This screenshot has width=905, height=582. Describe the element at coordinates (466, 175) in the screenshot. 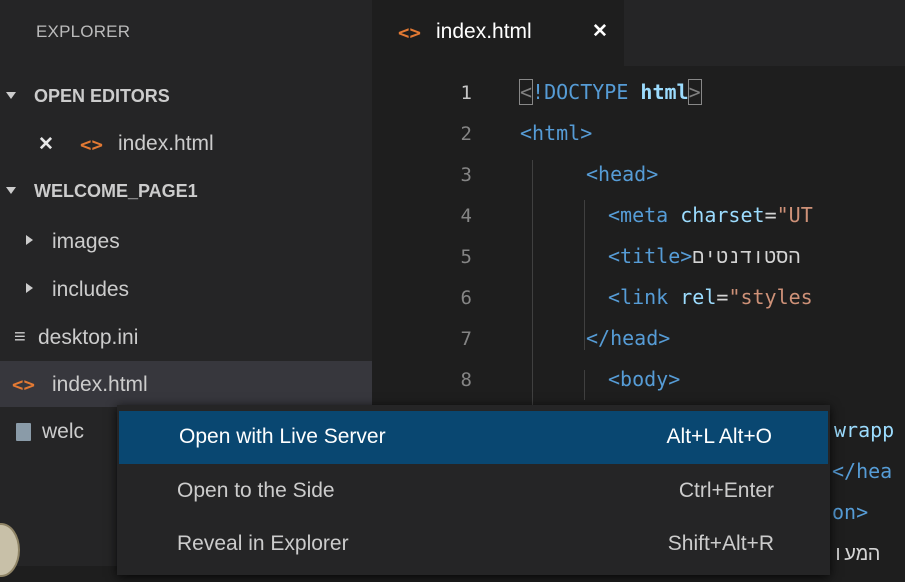

I see `line-number: 3` at that location.